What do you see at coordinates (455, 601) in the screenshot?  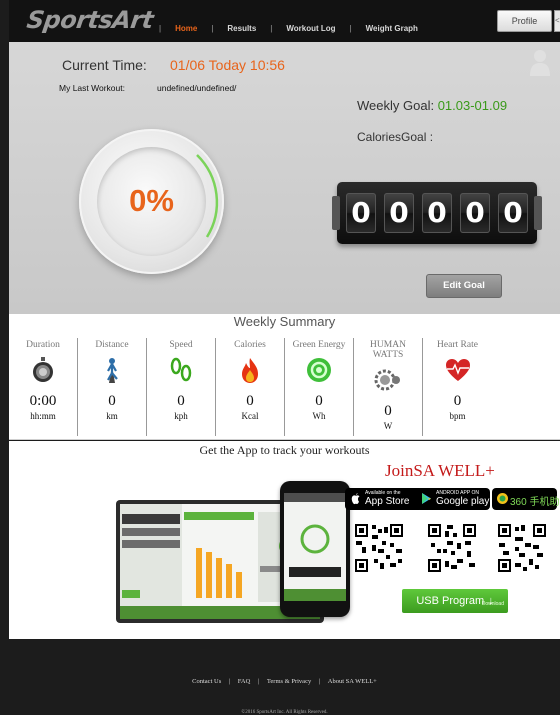 I see `usb-program-button: USB Program ↓ Download` at bounding box center [455, 601].